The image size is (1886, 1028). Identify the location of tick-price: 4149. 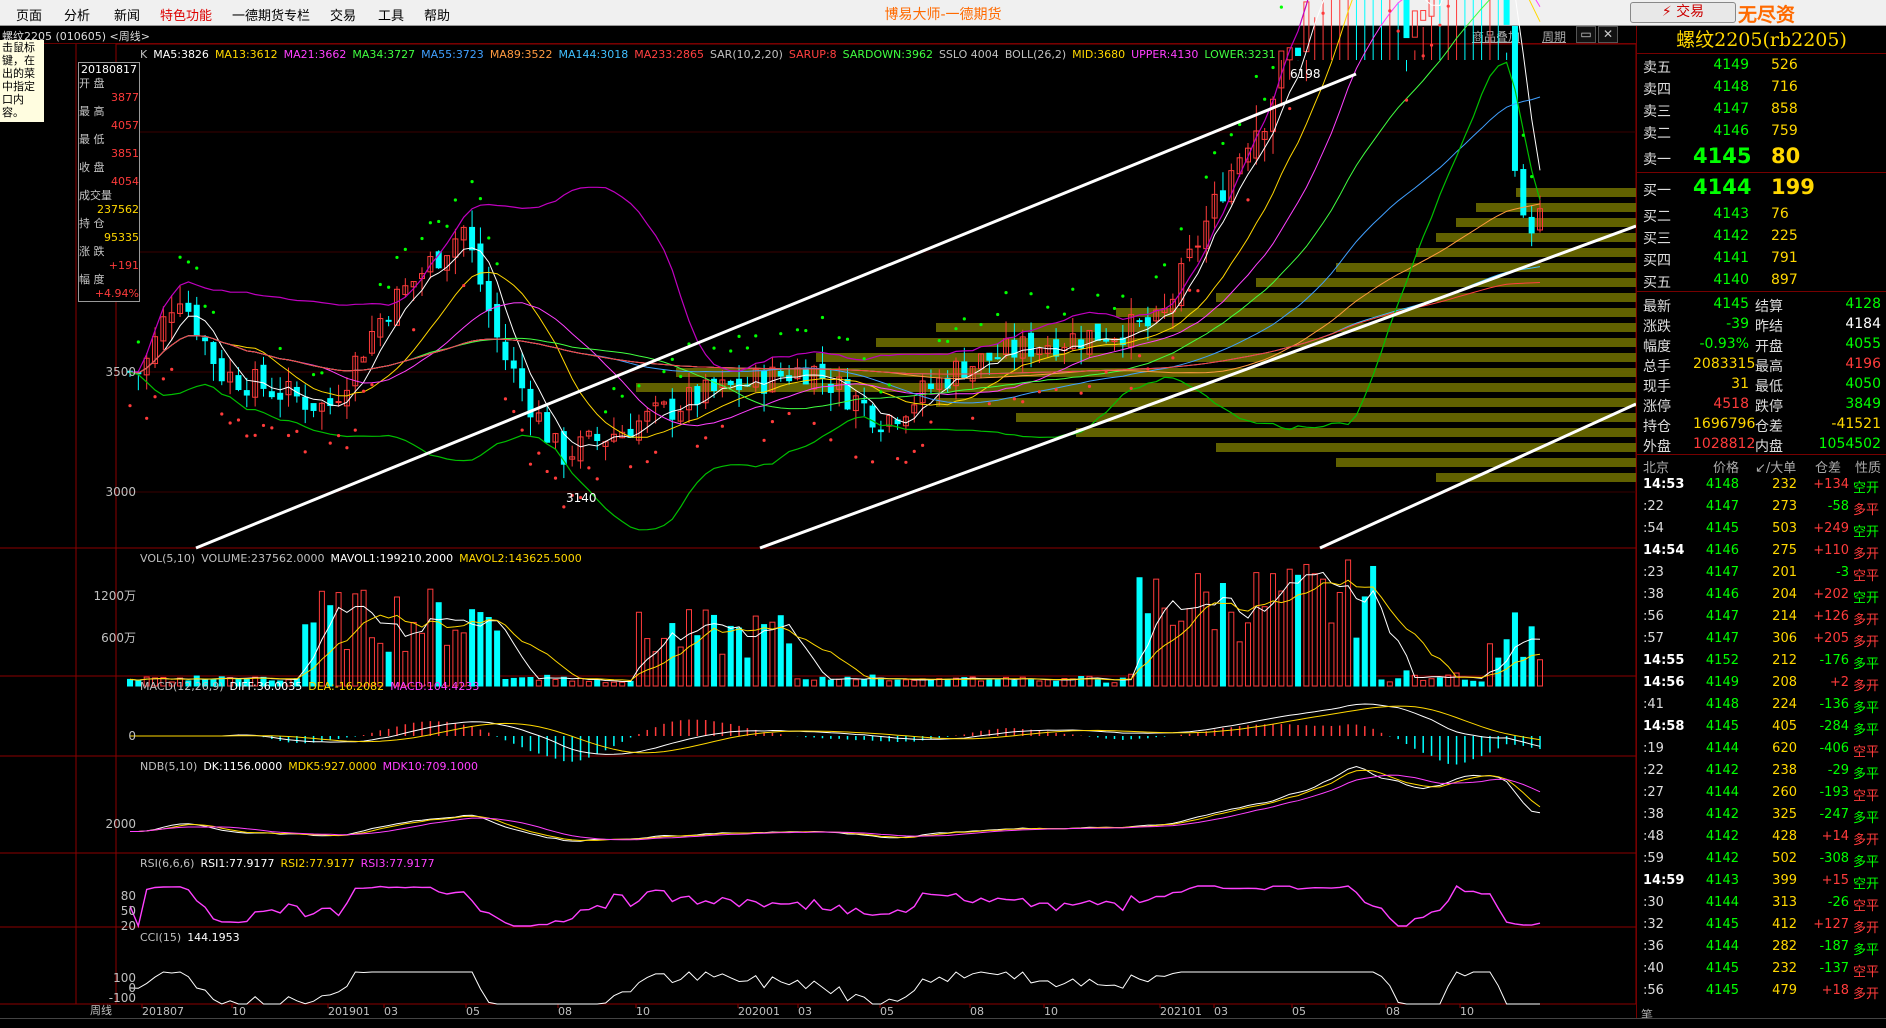
(1722, 682).